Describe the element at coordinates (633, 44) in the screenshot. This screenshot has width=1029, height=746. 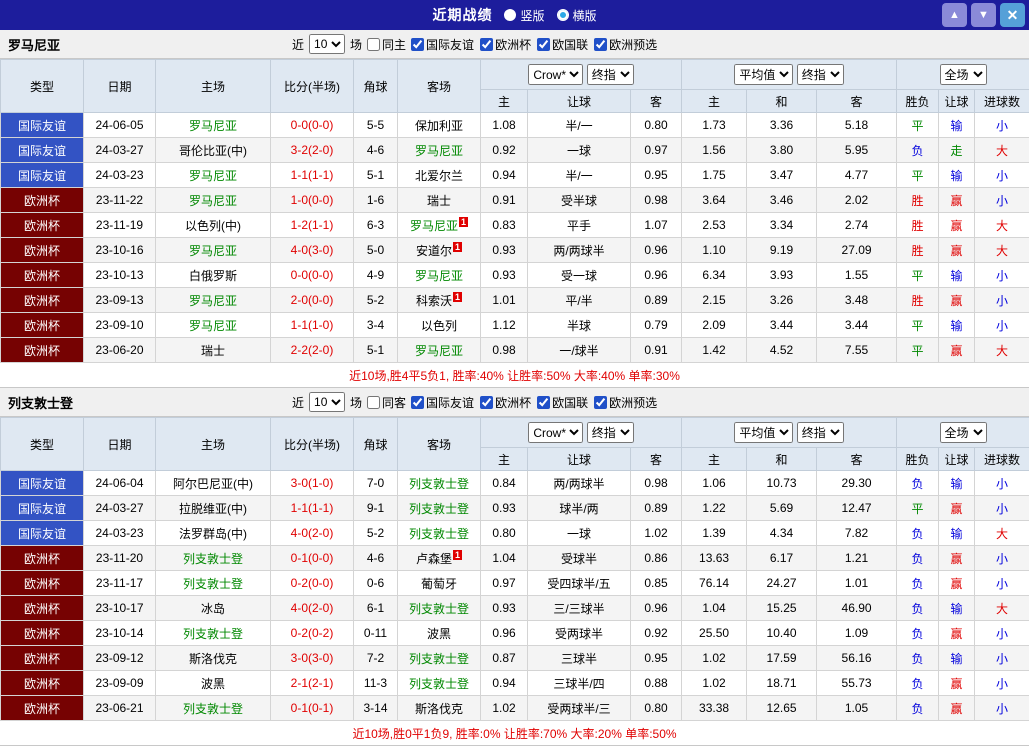
I see `comp-label: 欧洲预选` at that location.